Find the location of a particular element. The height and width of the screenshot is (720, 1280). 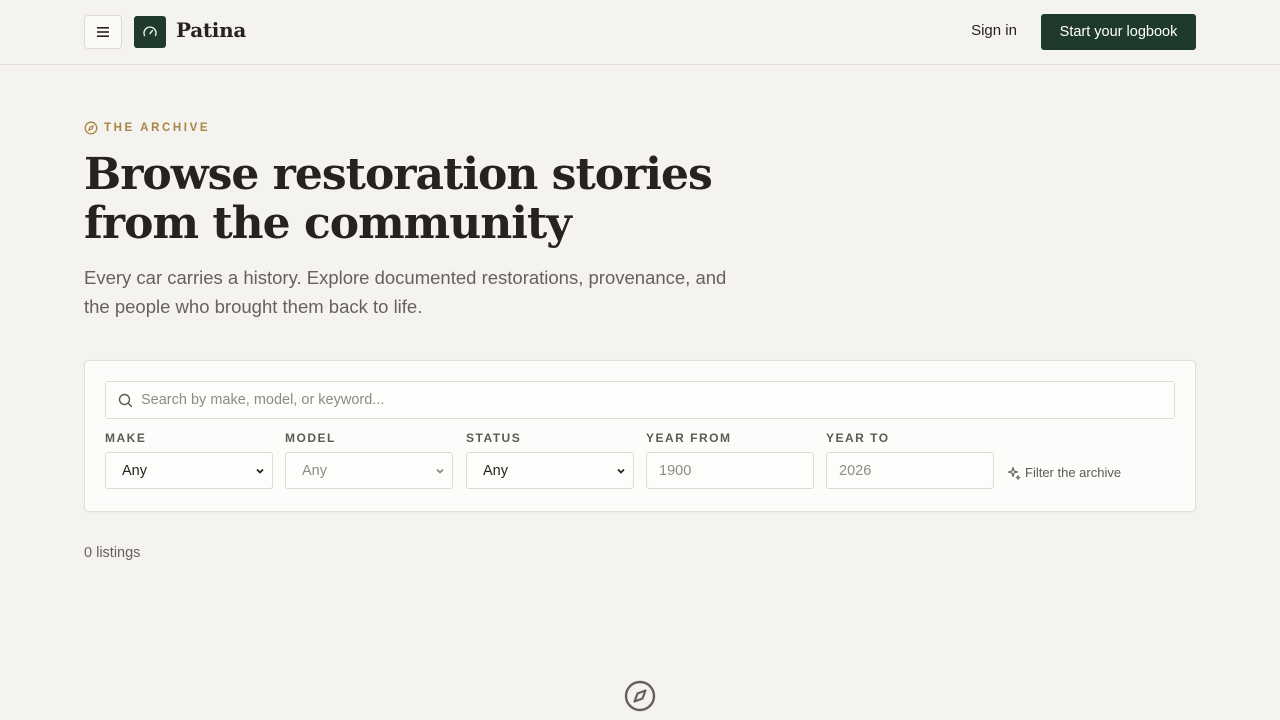

year-to-placeholder: 2026 is located at coordinates (855, 470).